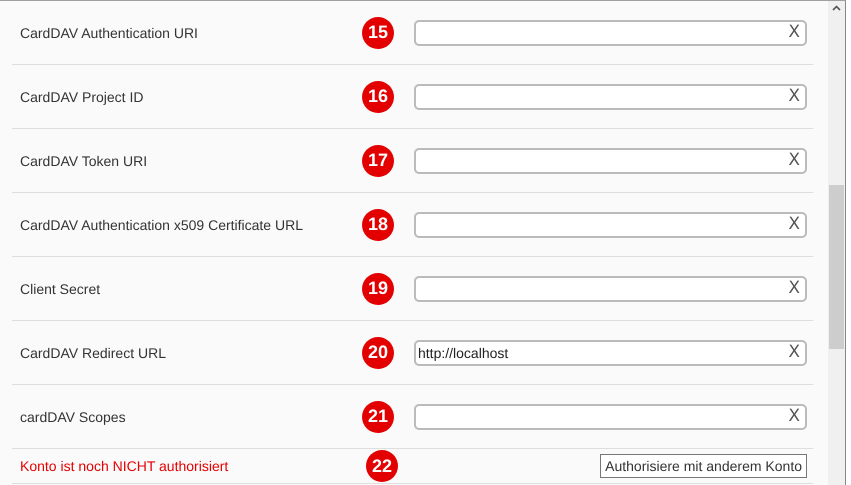 This screenshot has width=851, height=485. What do you see at coordinates (378, 96) in the screenshot?
I see `number-badge: 16` at bounding box center [378, 96].